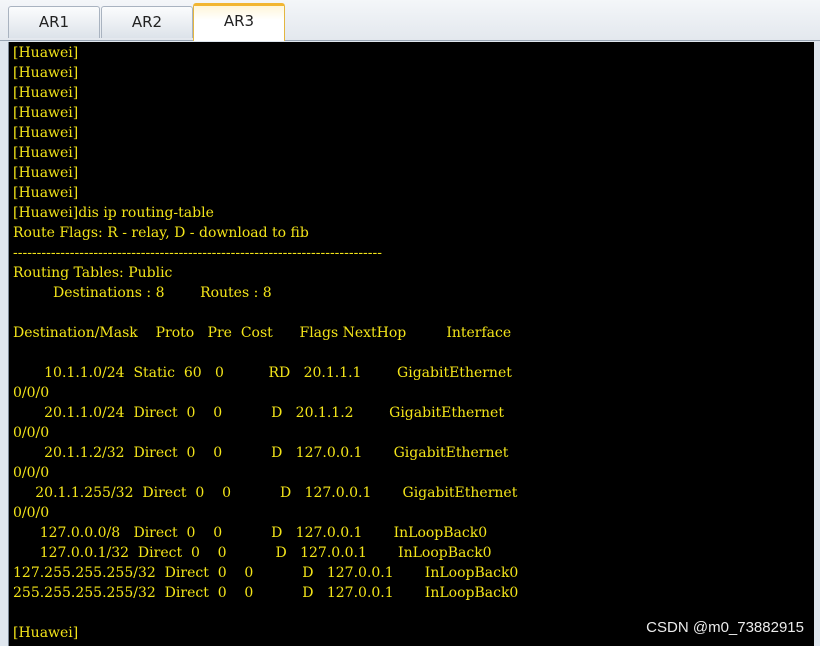 Image resolution: width=820 pixels, height=646 pixels. What do you see at coordinates (147, 22) in the screenshot?
I see `tab-ar2: AR2` at bounding box center [147, 22].